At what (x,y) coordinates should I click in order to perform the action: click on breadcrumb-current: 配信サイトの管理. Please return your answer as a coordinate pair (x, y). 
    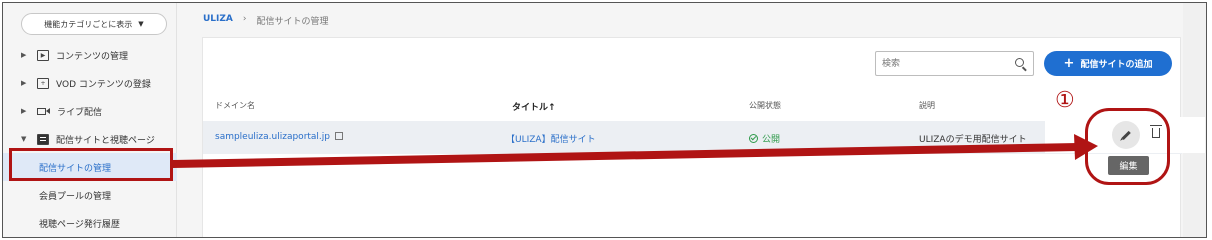
    Looking at the image, I should click on (292, 22).